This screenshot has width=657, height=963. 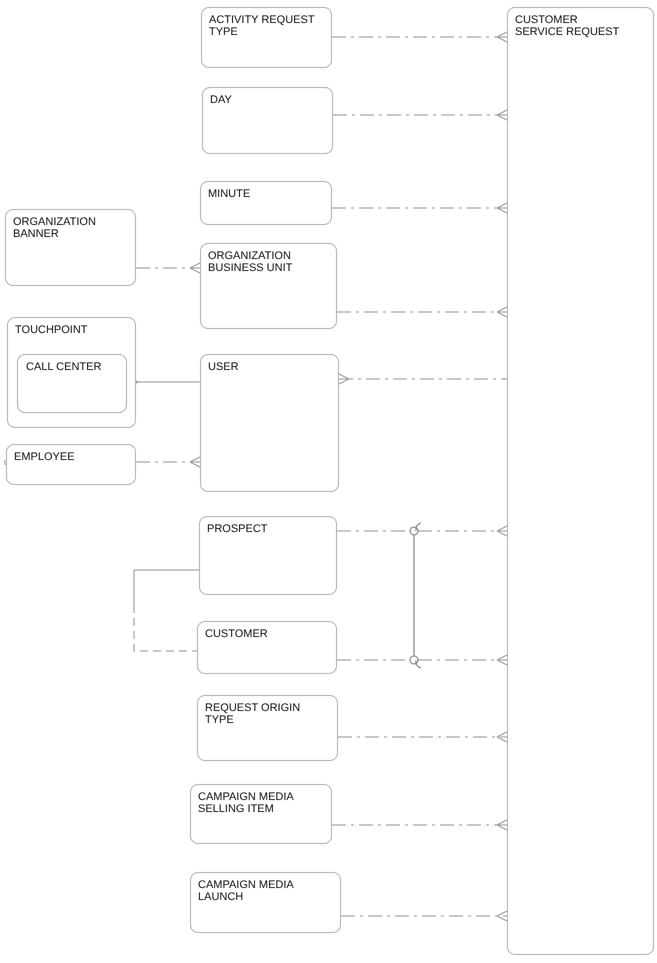 I want to click on cardinality-mark, so click(x=5, y=463).